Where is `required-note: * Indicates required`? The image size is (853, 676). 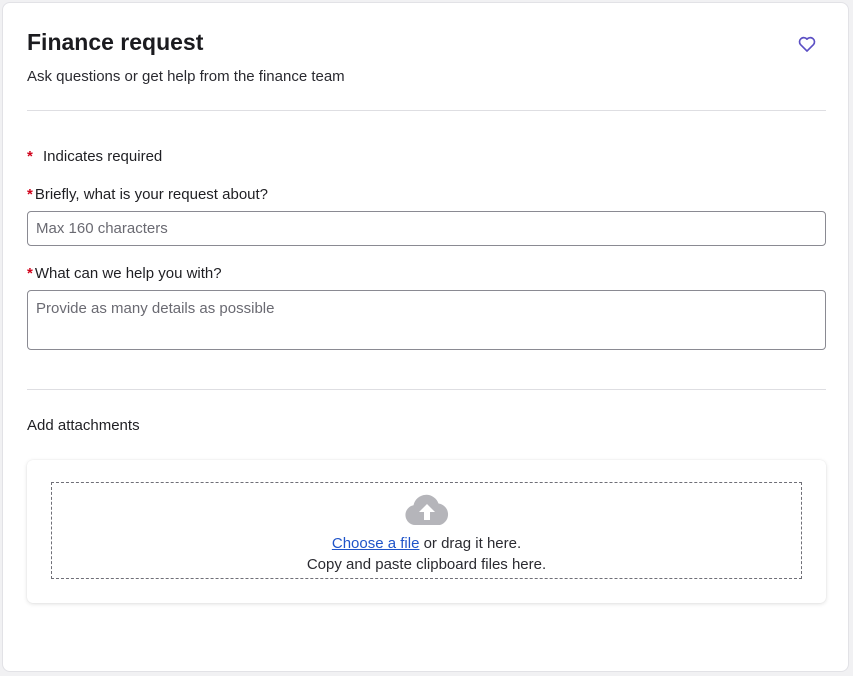
required-note: * Indicates required is located at coordinates (94, 157).